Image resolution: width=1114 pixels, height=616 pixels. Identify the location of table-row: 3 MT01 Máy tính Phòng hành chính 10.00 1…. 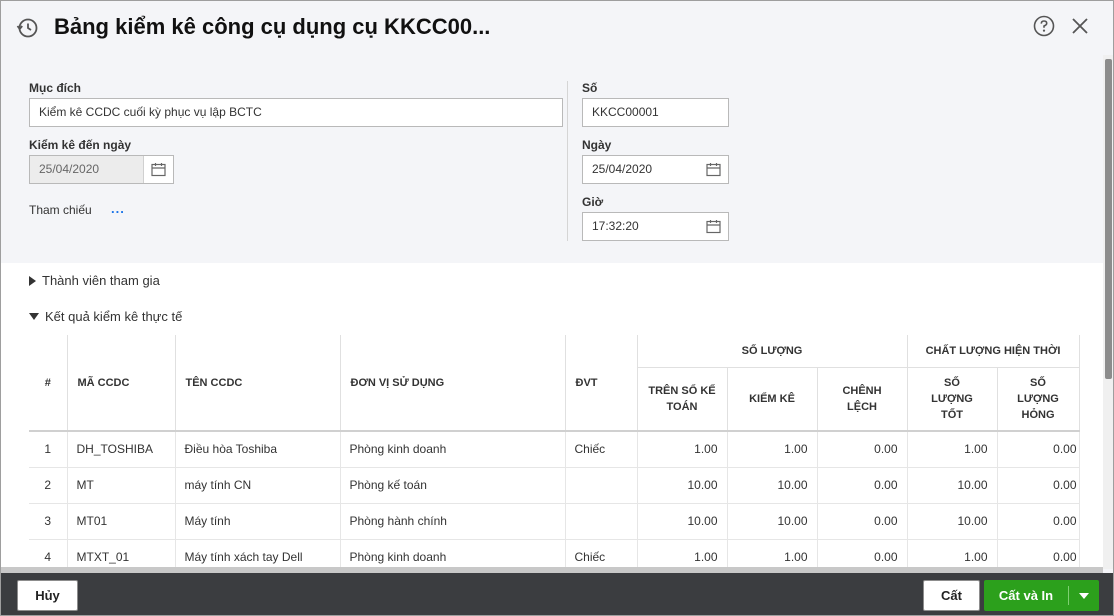
(554, 521).